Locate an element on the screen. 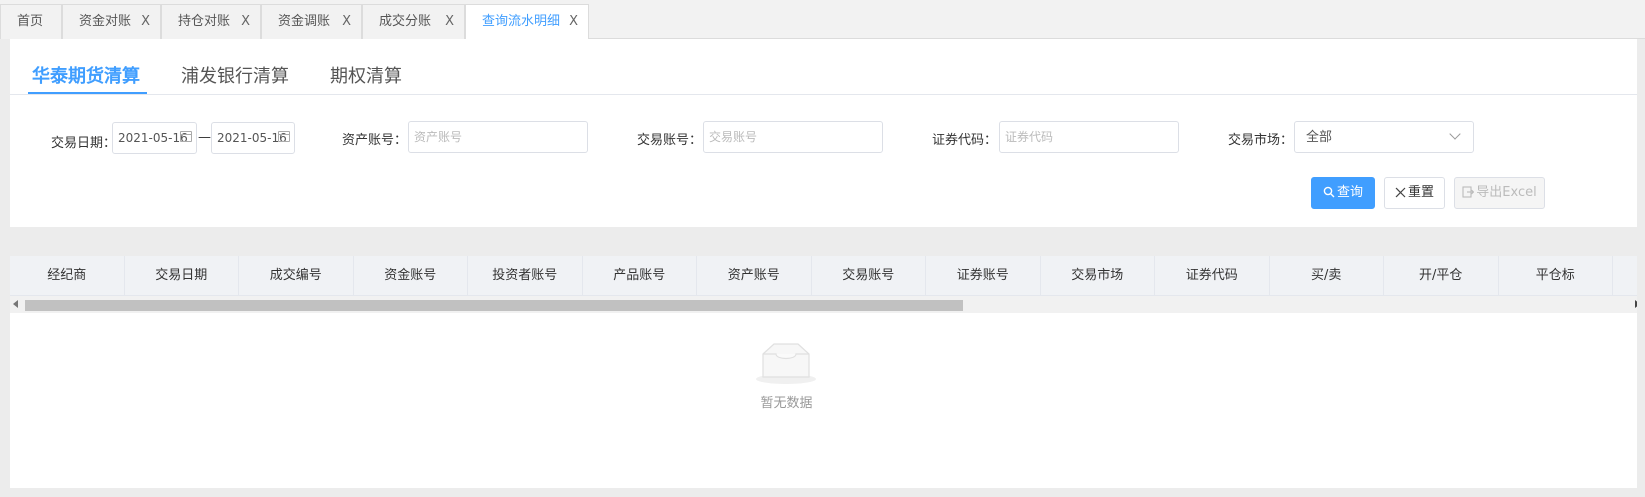 The height and width of the screenshot is (497, 1645). security-code-placeholder: 证券代码 is located at coordinates (1029, 137).